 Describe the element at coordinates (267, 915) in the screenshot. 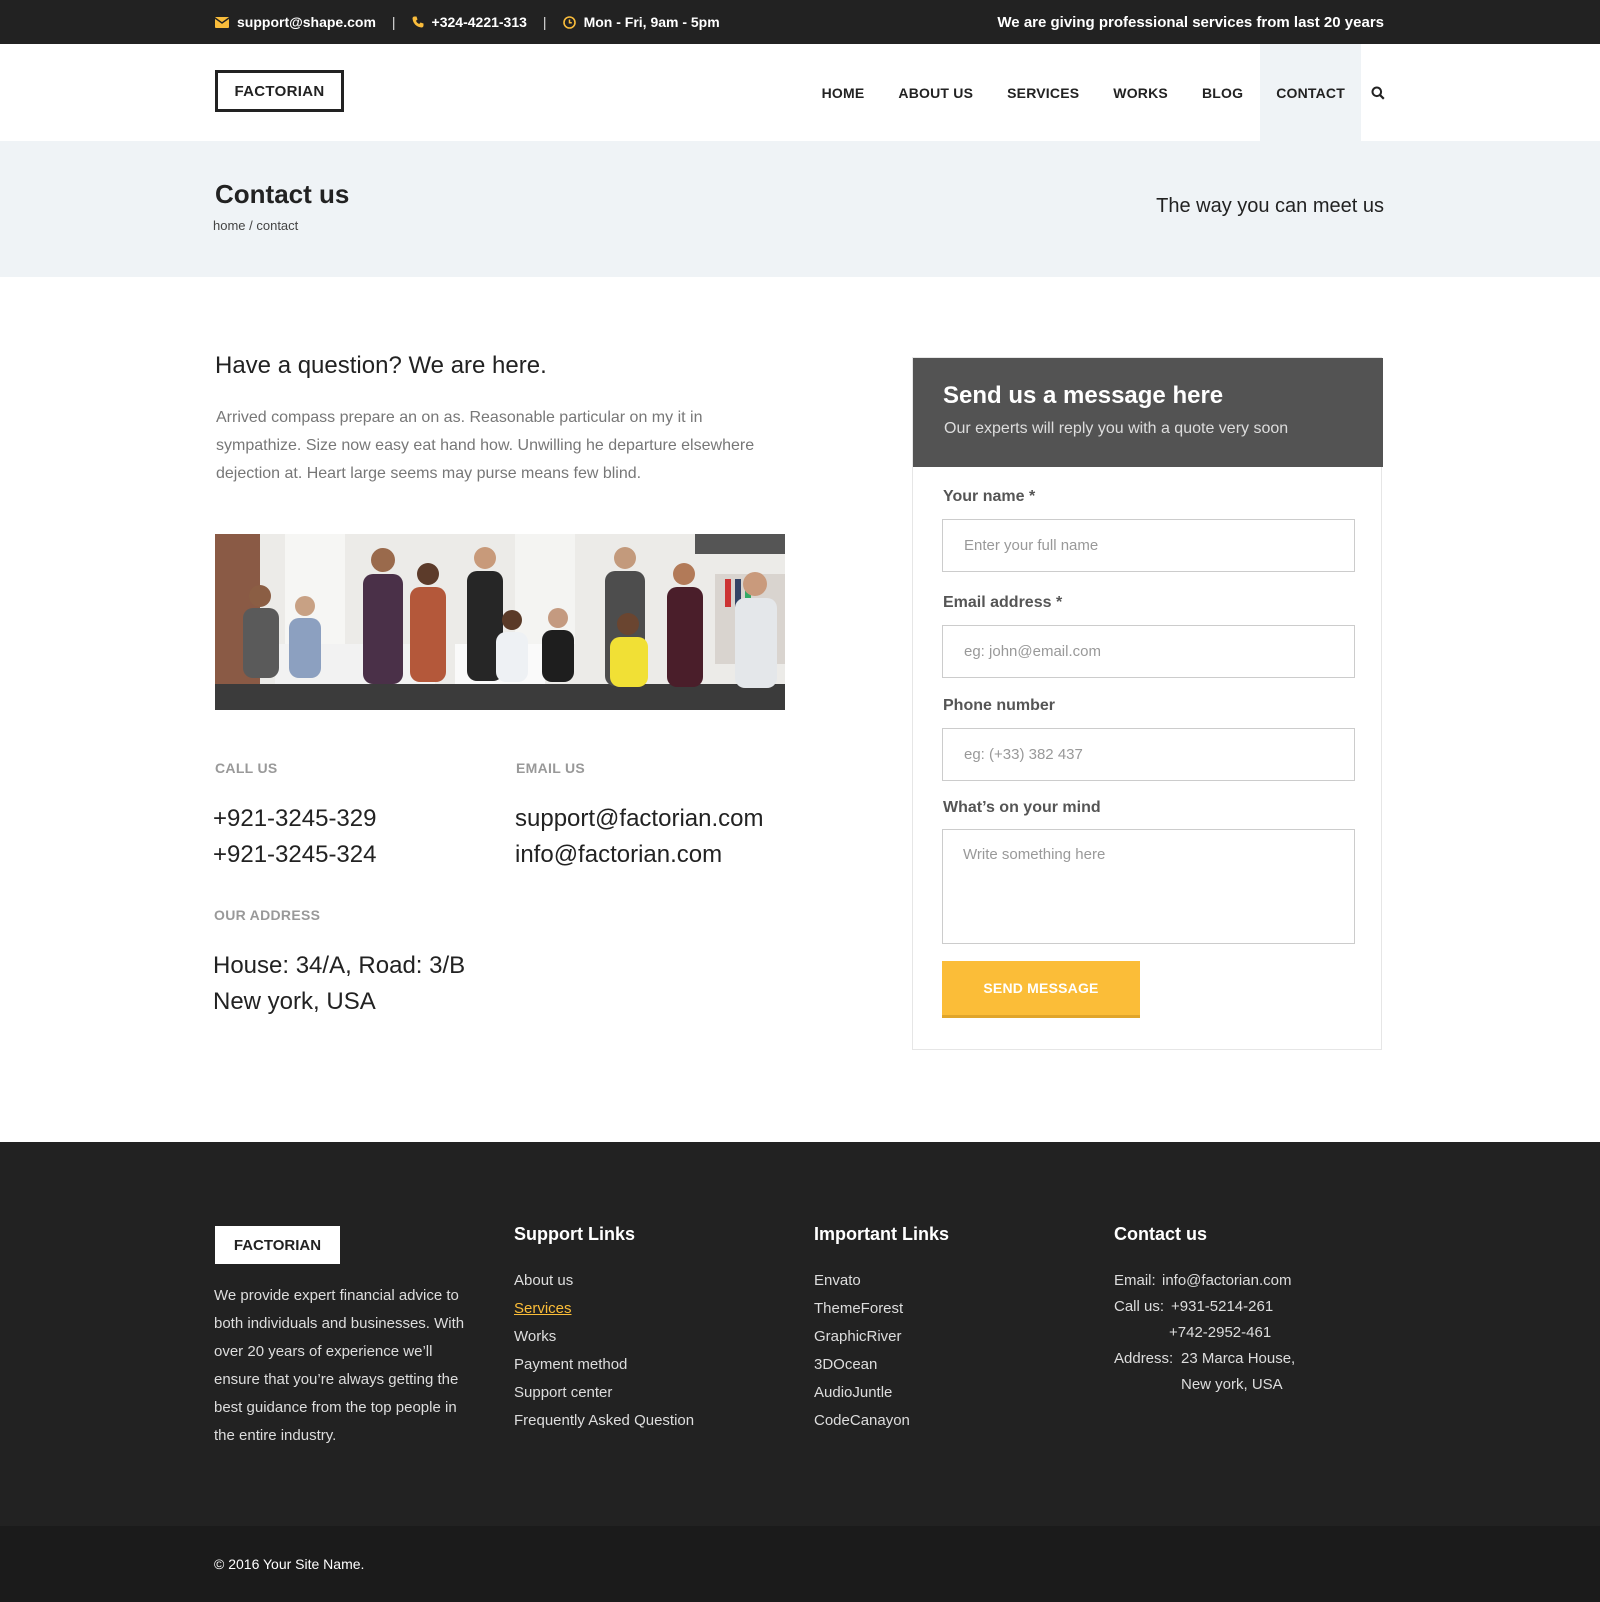

I see `our-address-label: OUR ADDRESS` at that location.